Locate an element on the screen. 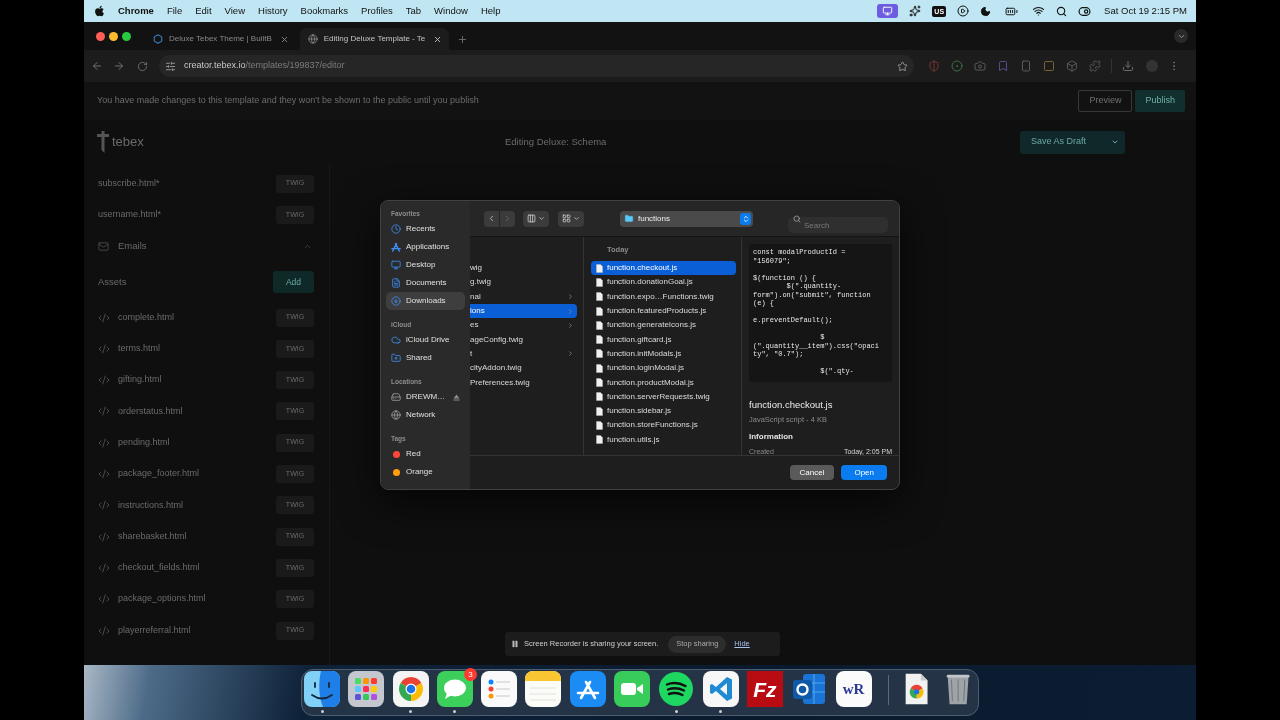 This screenshot has width=1280, height=720. download-icon is located at coordinates (1128, 66).